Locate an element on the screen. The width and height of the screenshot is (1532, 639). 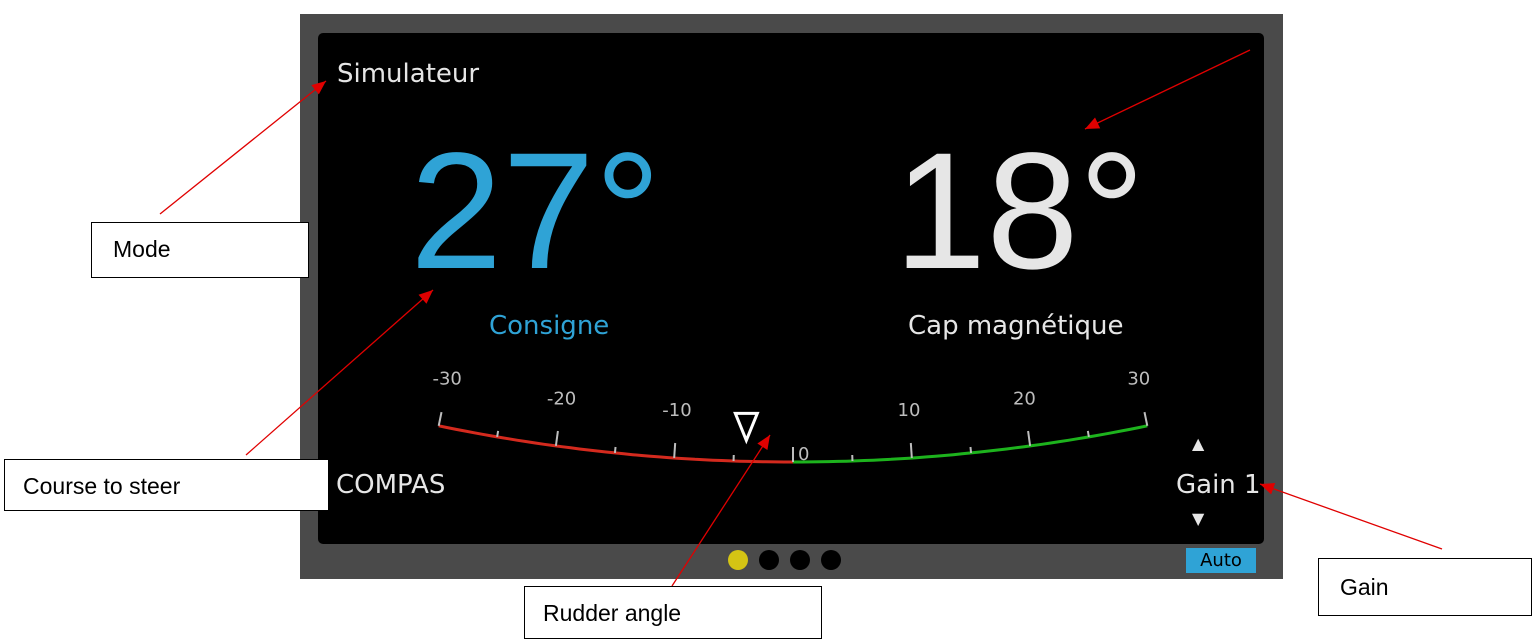
rudder-arrow is located at coordinates (721, 510).